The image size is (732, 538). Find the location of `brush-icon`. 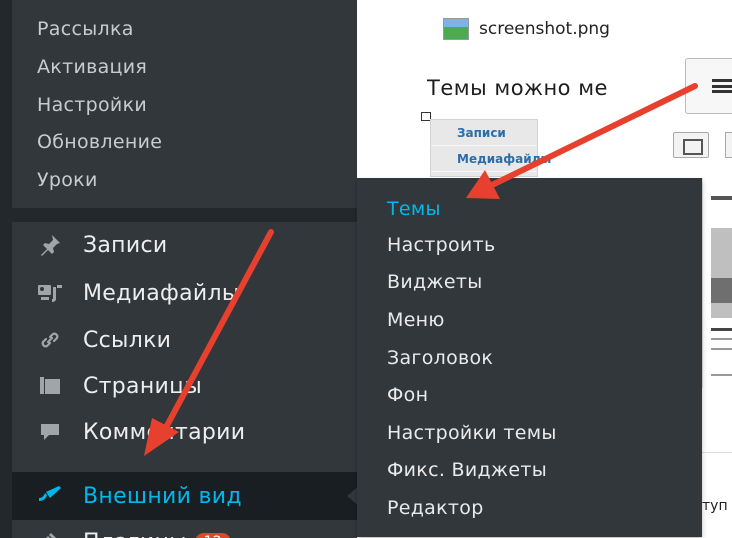

brush-icon is located at coordinates (50, 496).